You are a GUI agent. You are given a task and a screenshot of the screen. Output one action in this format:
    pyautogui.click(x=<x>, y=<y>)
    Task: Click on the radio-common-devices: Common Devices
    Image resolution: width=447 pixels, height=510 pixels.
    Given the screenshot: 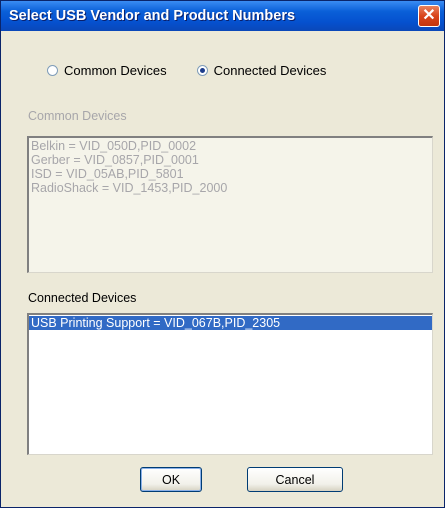 What is the action you would take?
    pyautogui.click(x=107, y=70)
    